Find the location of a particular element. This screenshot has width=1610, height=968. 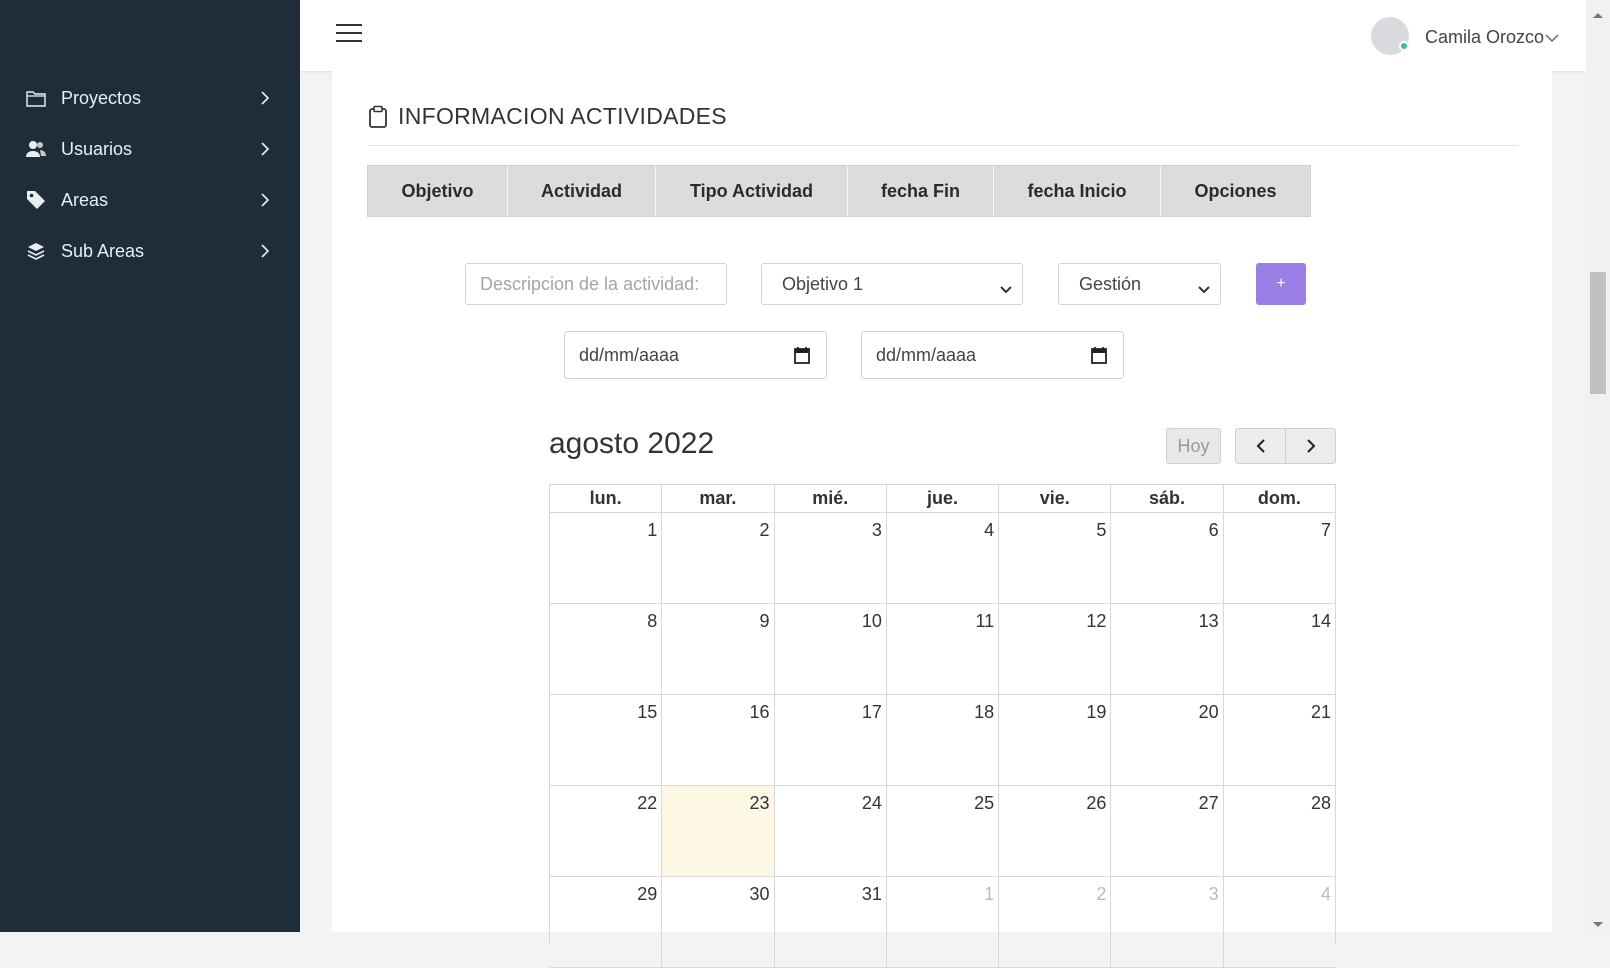

avatar is located at coordinates (1390, 36).